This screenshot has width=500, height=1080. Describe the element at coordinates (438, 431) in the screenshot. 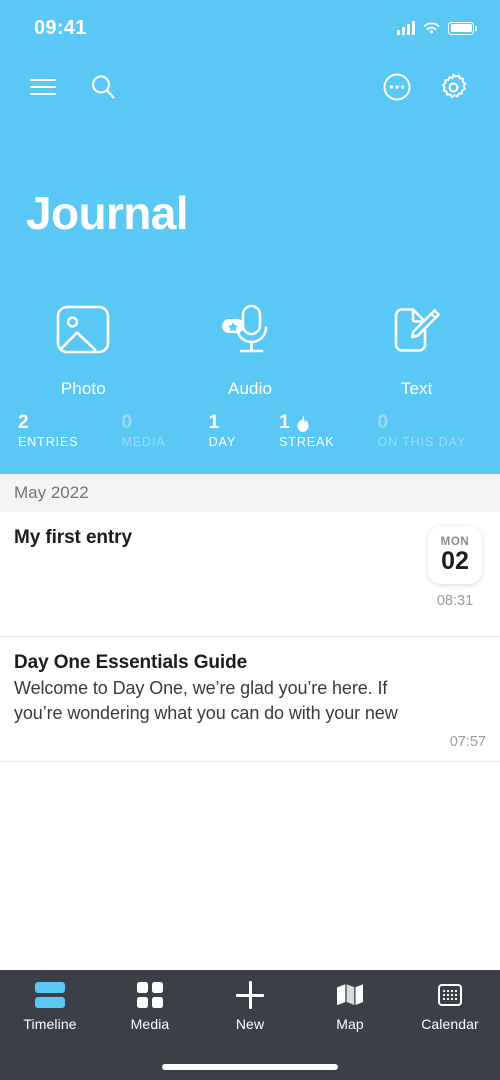

I see `stat-on-this-day: 0 ON THIS DAY` at that location.